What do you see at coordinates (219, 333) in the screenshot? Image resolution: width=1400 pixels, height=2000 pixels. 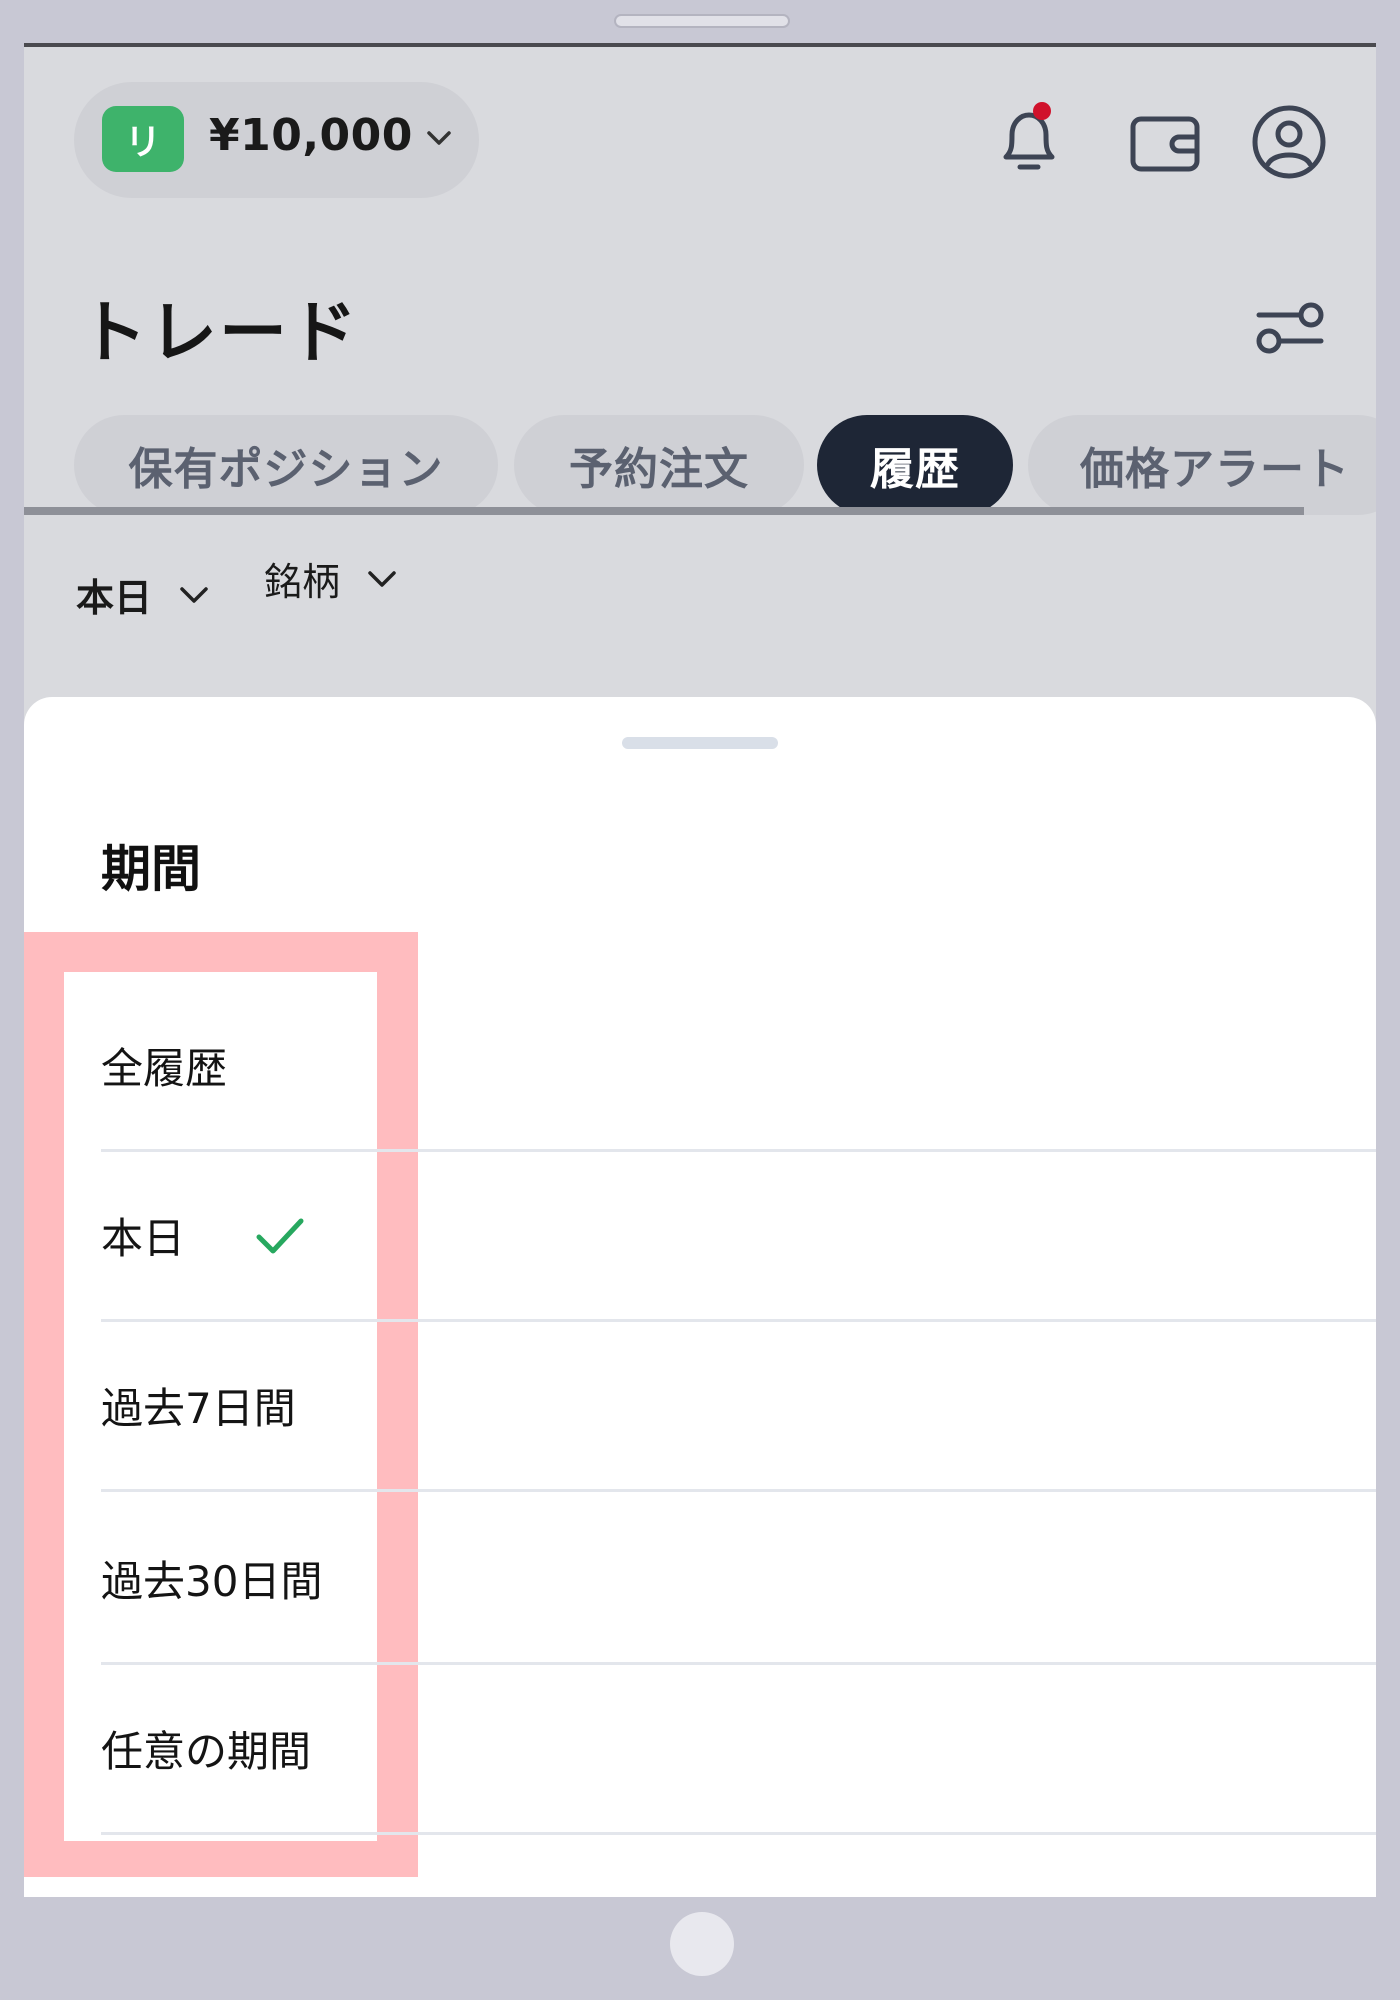 I see `page-title: トレード` at bounding box center [219, 333].